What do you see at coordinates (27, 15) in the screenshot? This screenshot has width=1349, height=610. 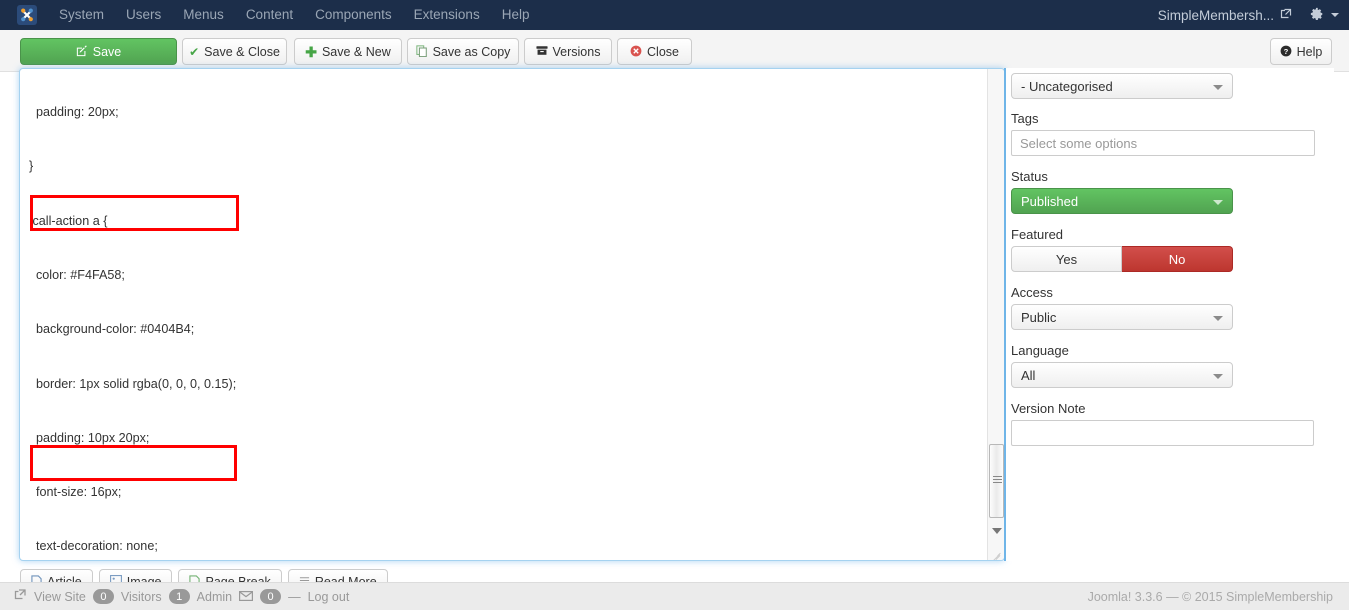 I see `joomla-logo-icon` at bounding box center [27, 15].